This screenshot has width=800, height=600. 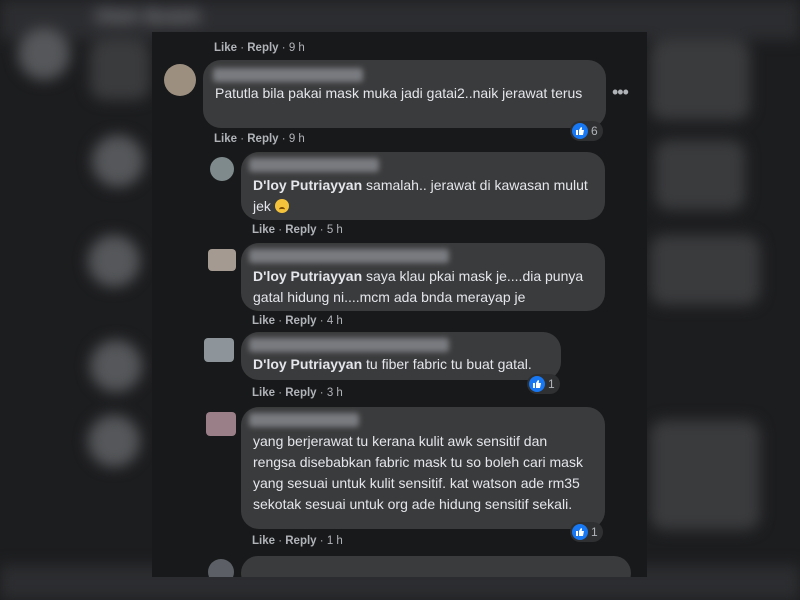 What do you see at coordinates (334, 230) in the screenshot?
I see `timestamp: 5 h` at bounding box center [334, 230].